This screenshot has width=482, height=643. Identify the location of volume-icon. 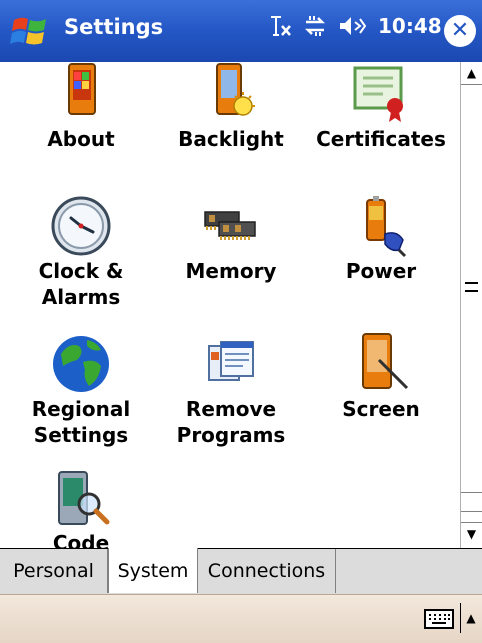
(353, 26).